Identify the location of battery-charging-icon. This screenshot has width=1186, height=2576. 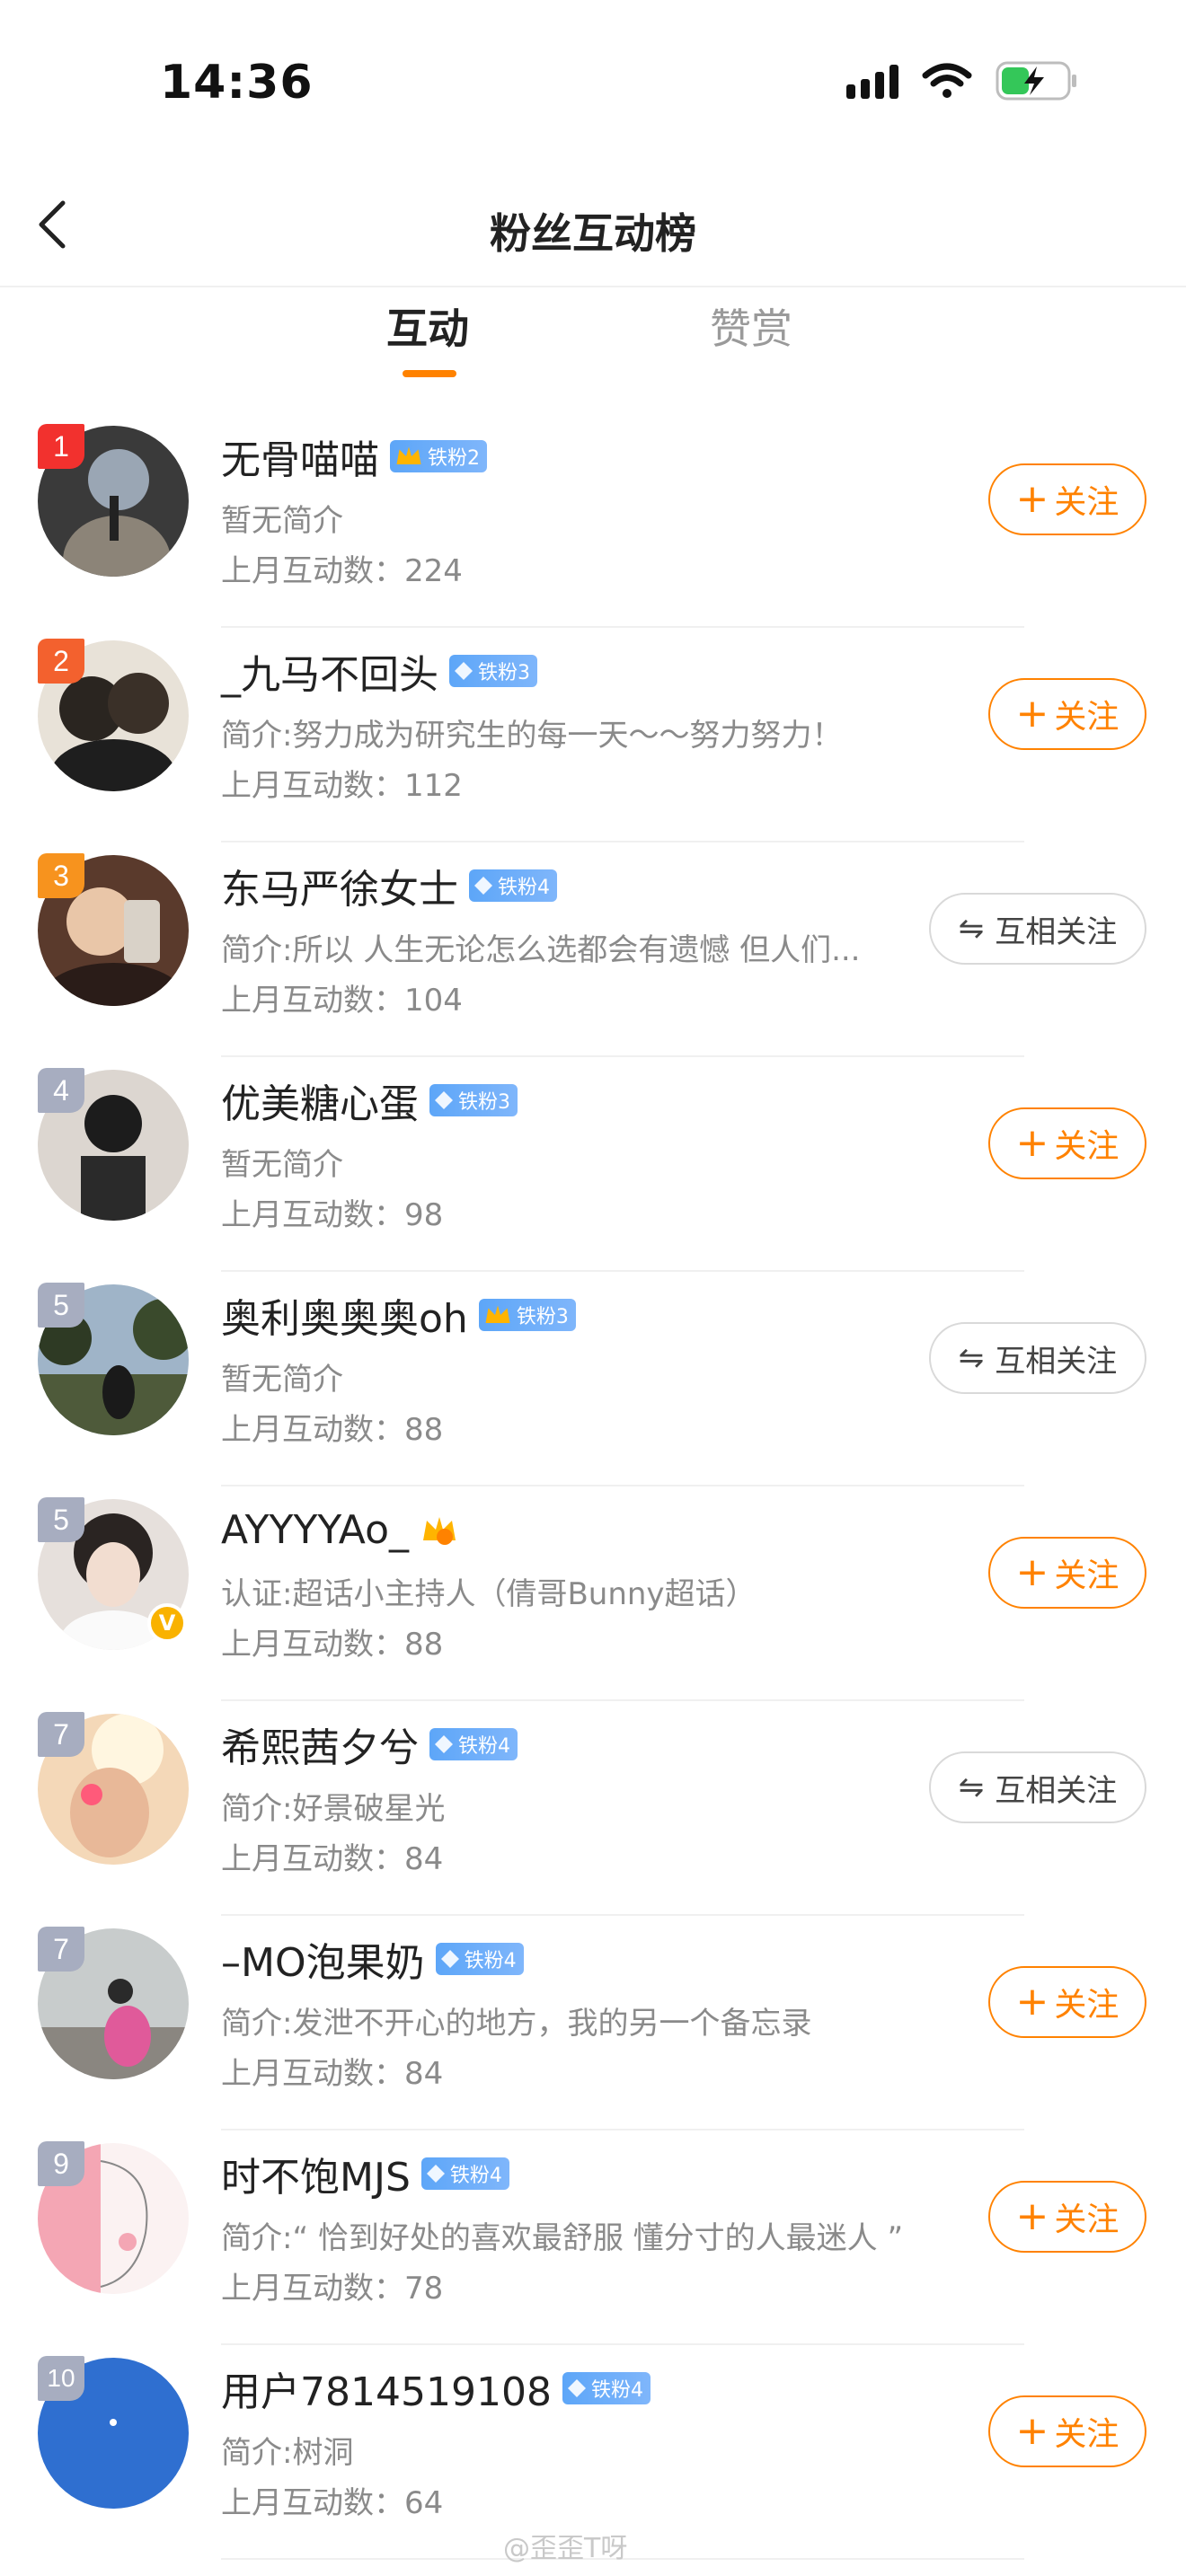
(1037, 81).